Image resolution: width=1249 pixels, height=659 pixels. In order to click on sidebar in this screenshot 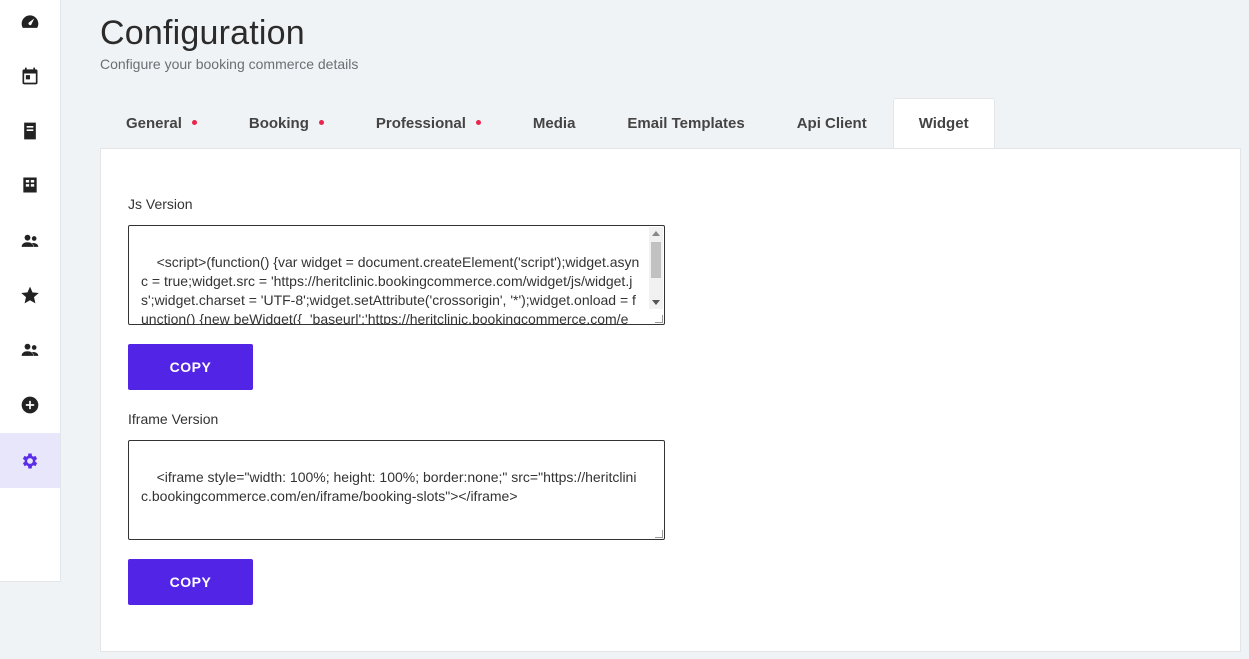, I will do `click(30, 291)`.